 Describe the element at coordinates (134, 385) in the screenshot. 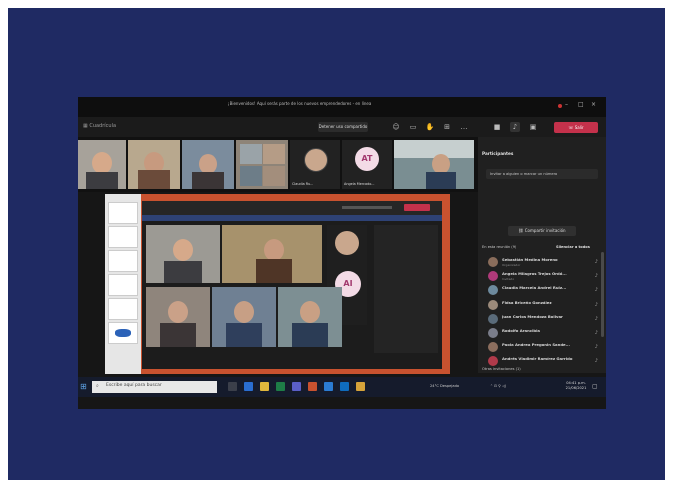

I see `search-text: Escribe aquí para buscar` at that location.